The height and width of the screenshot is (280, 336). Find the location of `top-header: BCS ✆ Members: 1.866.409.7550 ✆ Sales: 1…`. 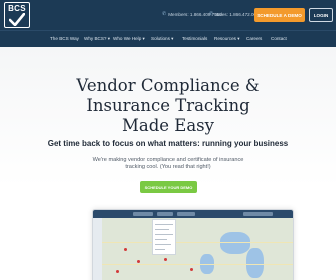

top-header: BCS ✆ Members: 1.866.409.7550 ✆ Sales: 1… is located at coordinates (168, 15).